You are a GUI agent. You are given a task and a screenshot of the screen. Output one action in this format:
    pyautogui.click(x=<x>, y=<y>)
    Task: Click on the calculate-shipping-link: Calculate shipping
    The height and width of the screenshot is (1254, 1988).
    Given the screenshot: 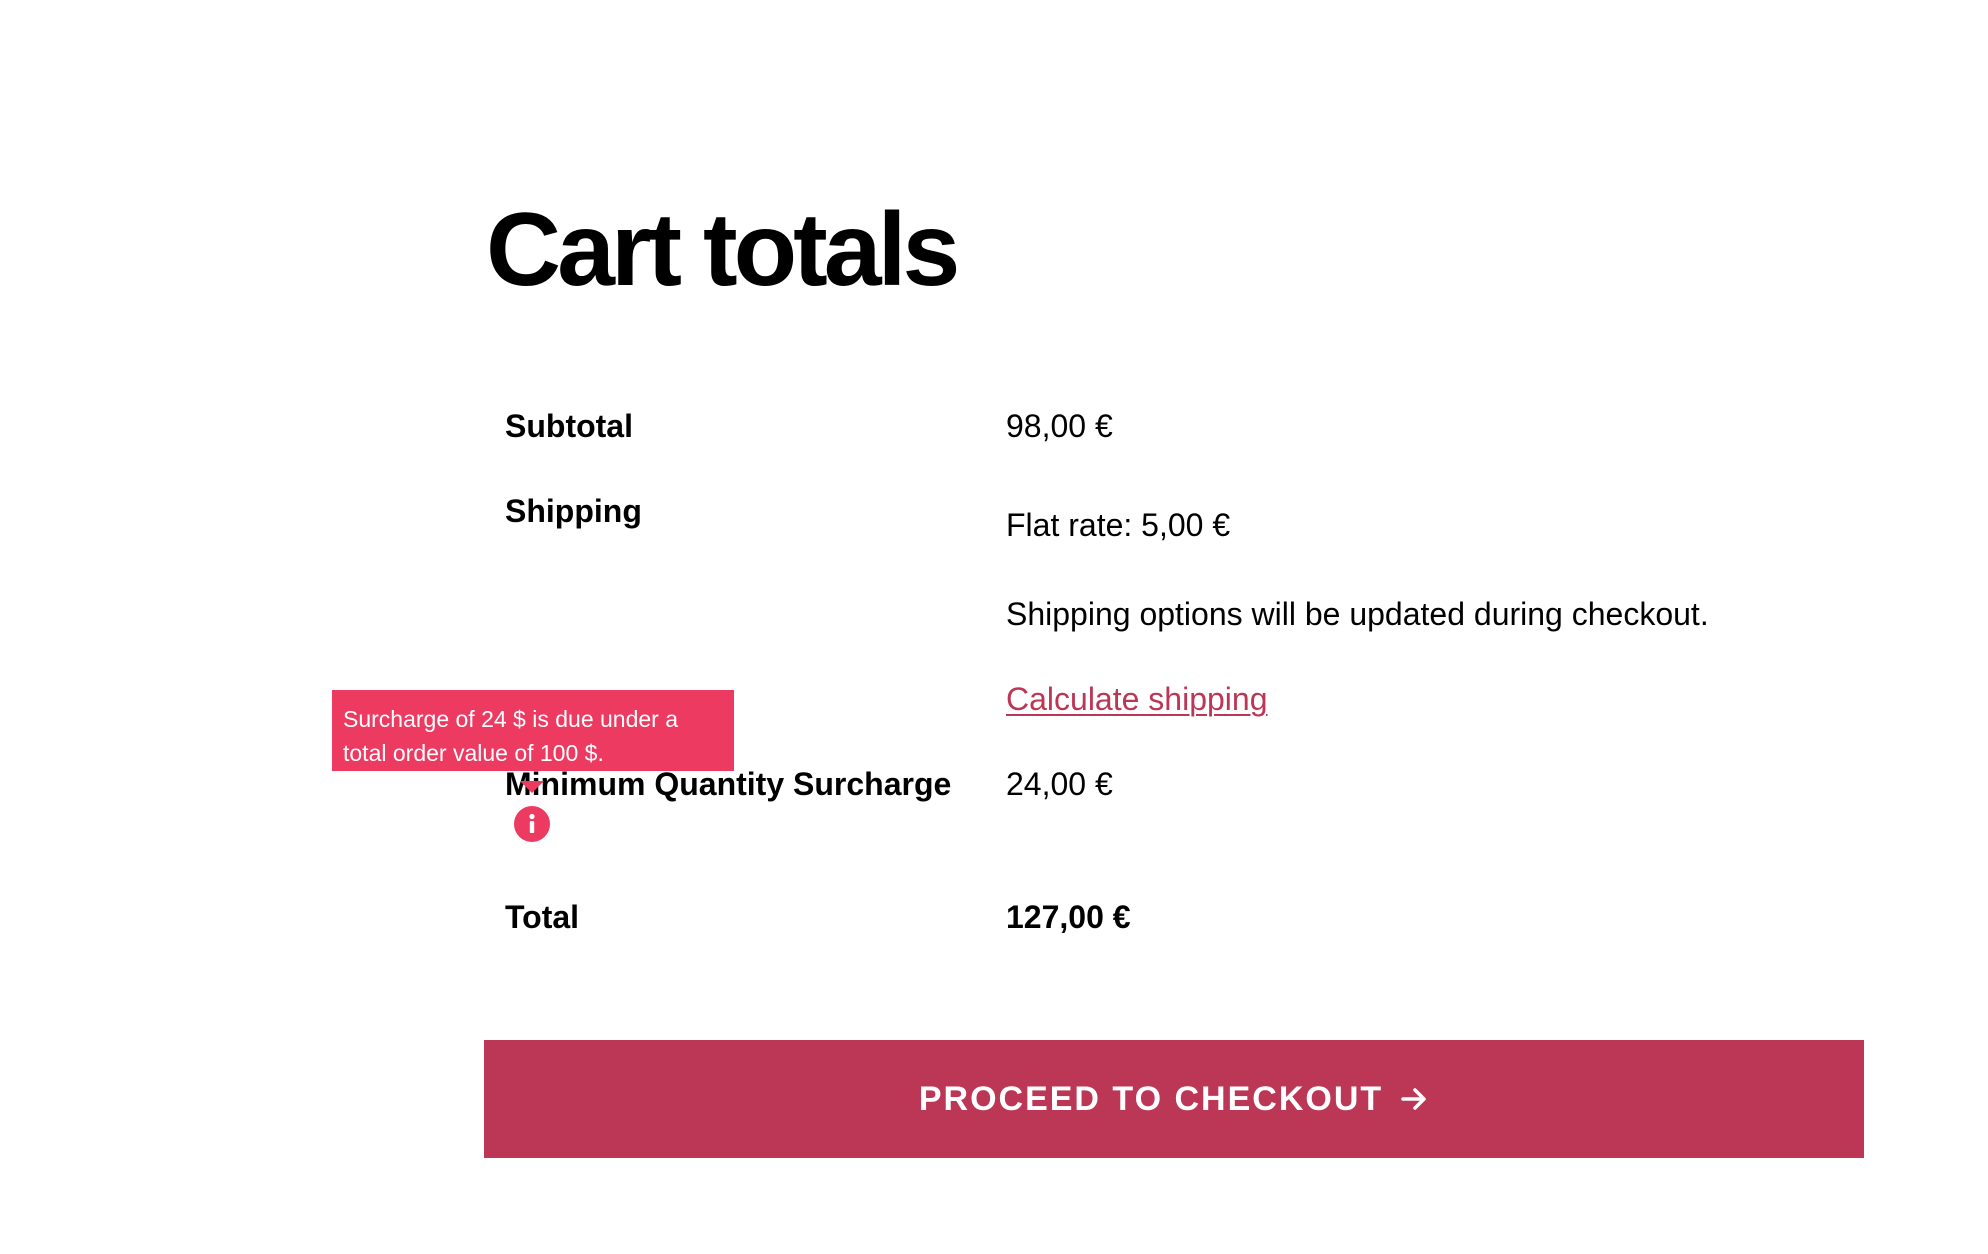 What is the action you would take?
    pyautogui.click(x=1137, y=699)
    